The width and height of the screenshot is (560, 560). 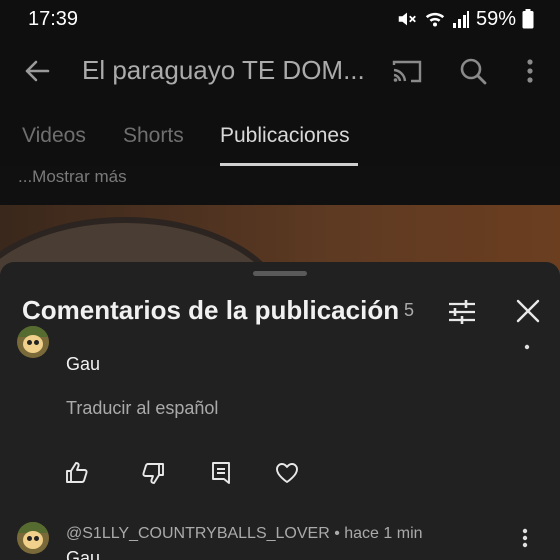 I want to click on wifi-icon, so click(x=435, y=19).